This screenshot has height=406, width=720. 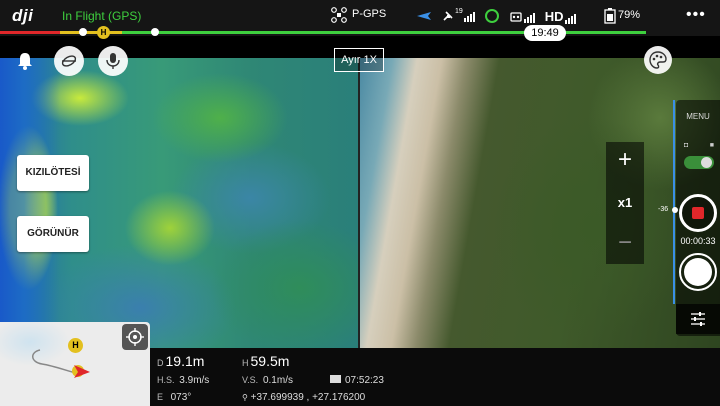 What do you see at coordinates (674, 202) in the screenshot?
I see `ev-slider` at bounding box center [674, 202].